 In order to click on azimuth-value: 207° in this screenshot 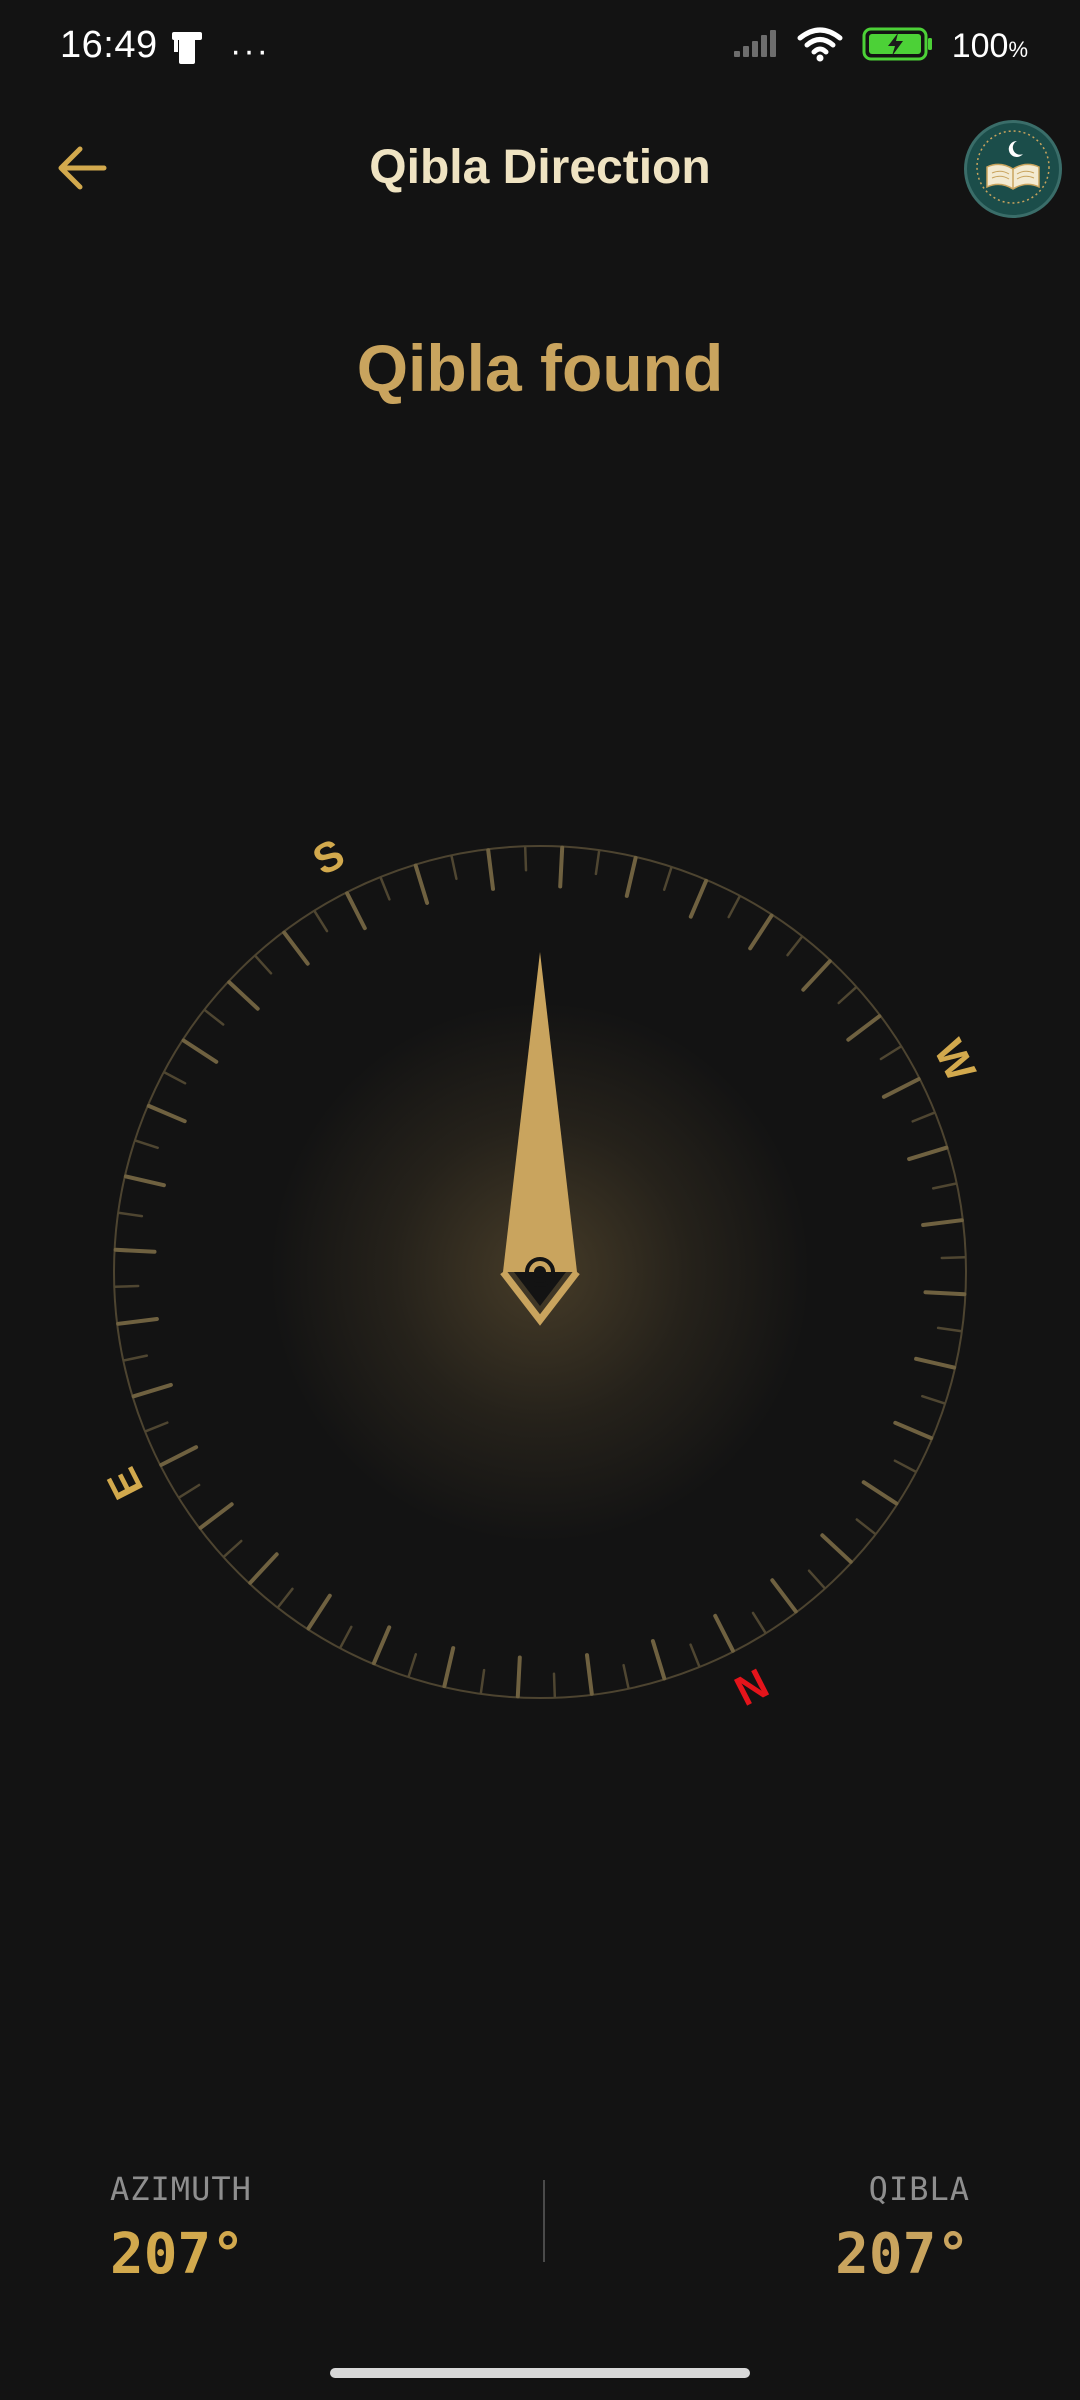, I will do `click(177, 2254)`.